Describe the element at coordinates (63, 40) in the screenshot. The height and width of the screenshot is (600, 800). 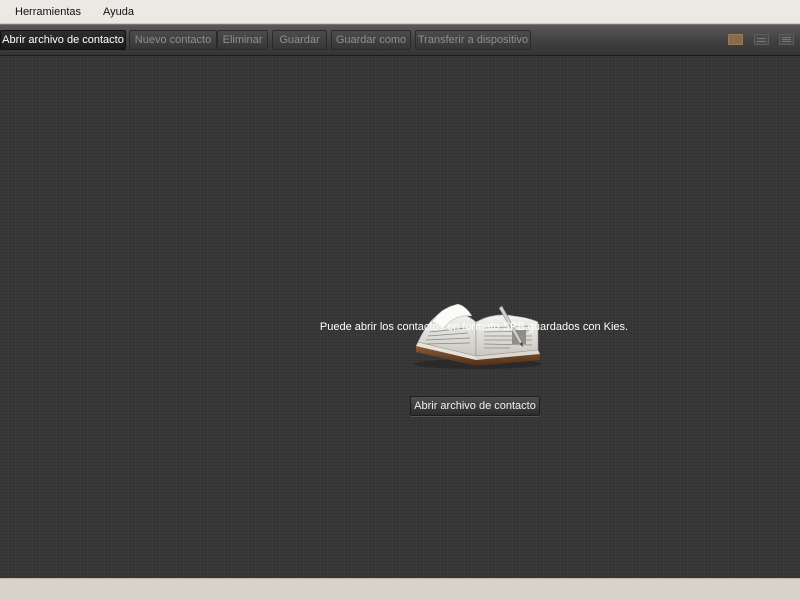
I see `open-contact-file-button: Abrir archivo de contacto` at that location.